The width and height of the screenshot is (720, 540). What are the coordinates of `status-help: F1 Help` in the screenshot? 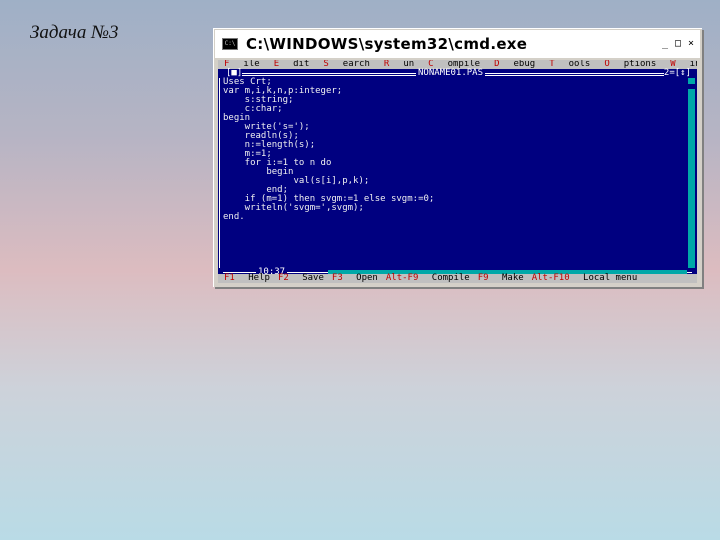 It's located at (247, 278).